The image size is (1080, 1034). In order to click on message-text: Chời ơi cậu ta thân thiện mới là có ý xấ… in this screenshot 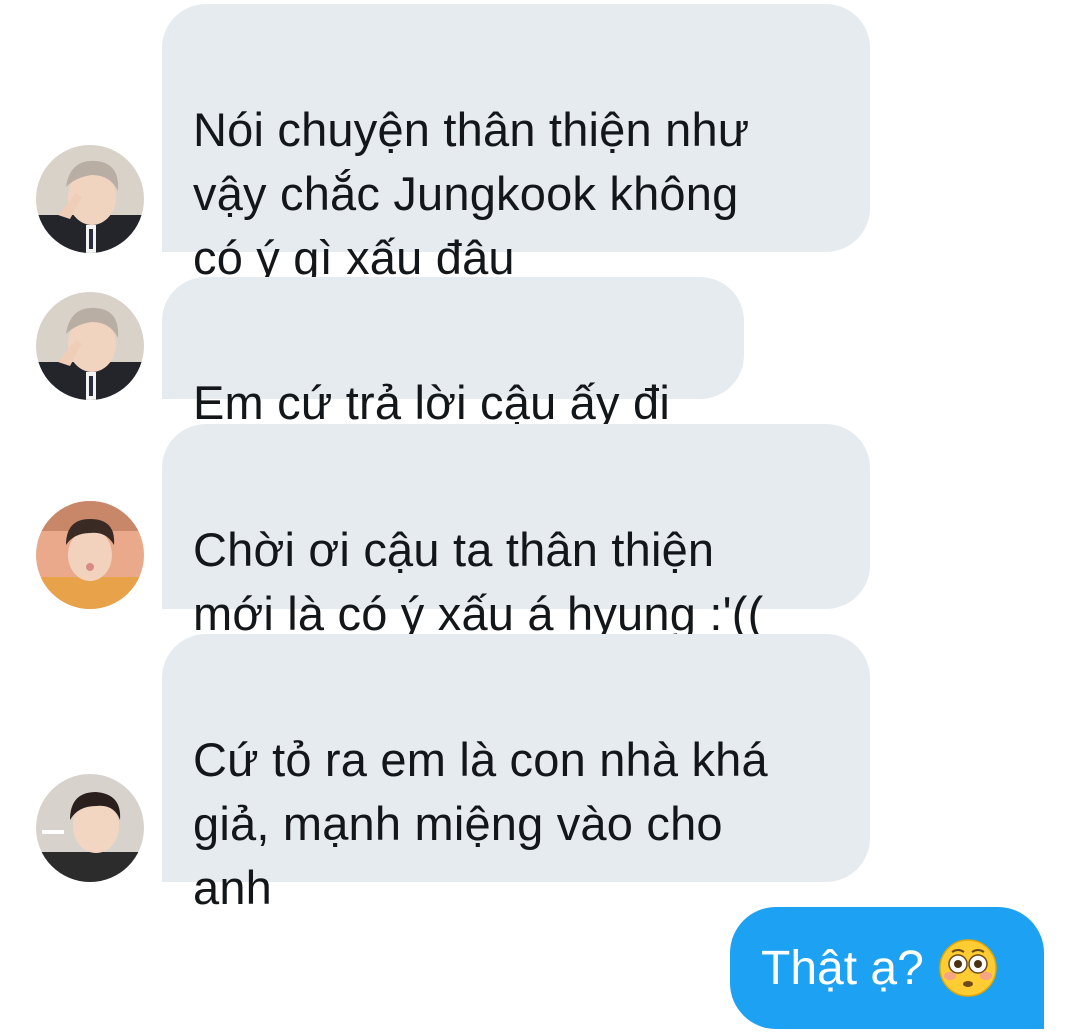, I will do `click(478, 581)`.